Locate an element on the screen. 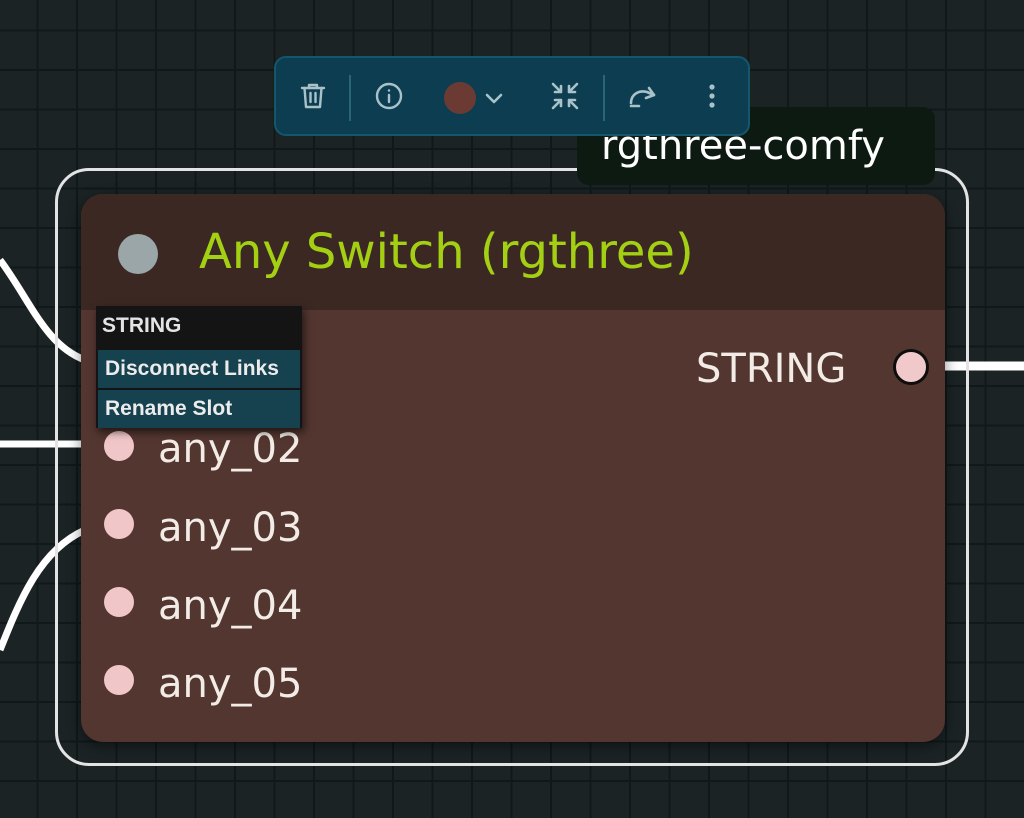 This screenshot has height=818, width=1024. redo-button is located at coordinates (643, 98).